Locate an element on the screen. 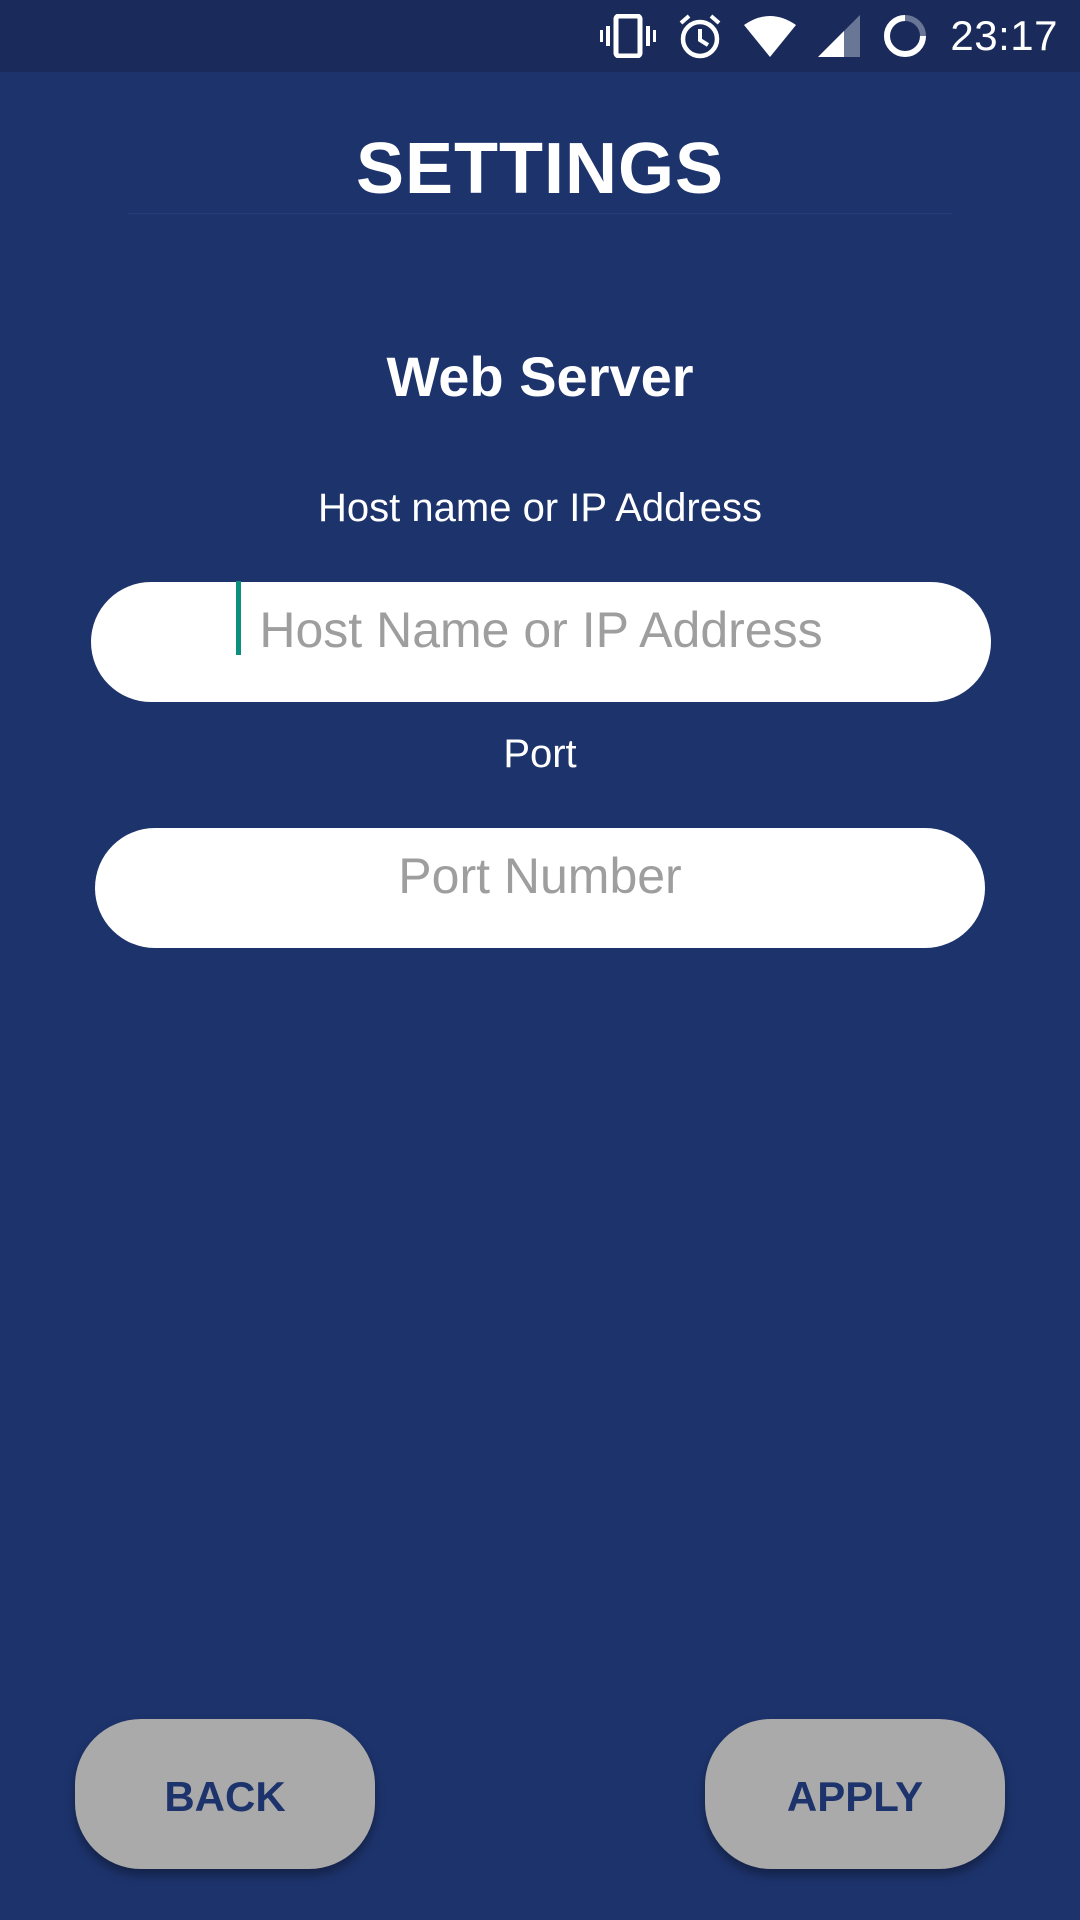 Image resolution: width=1080 pixels, height=1920 pixels. host-input is located at coordinates (541, 642).